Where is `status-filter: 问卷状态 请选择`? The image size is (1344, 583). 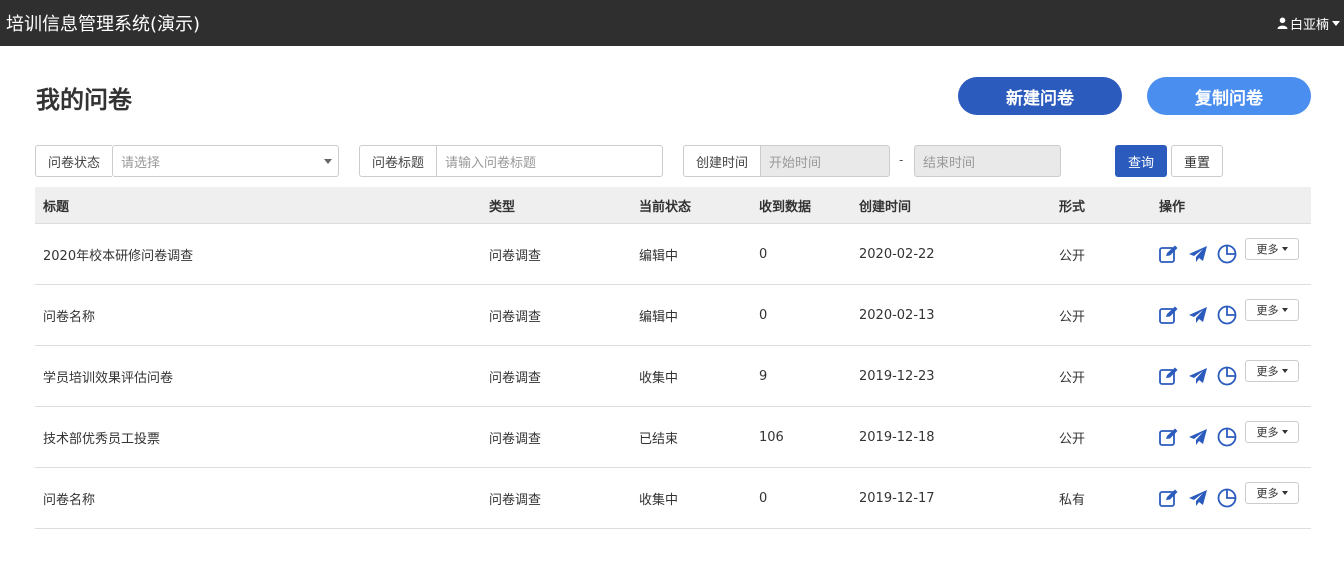
status-filter: 问卷状态 请选择 is located at coordinates (187, 161).